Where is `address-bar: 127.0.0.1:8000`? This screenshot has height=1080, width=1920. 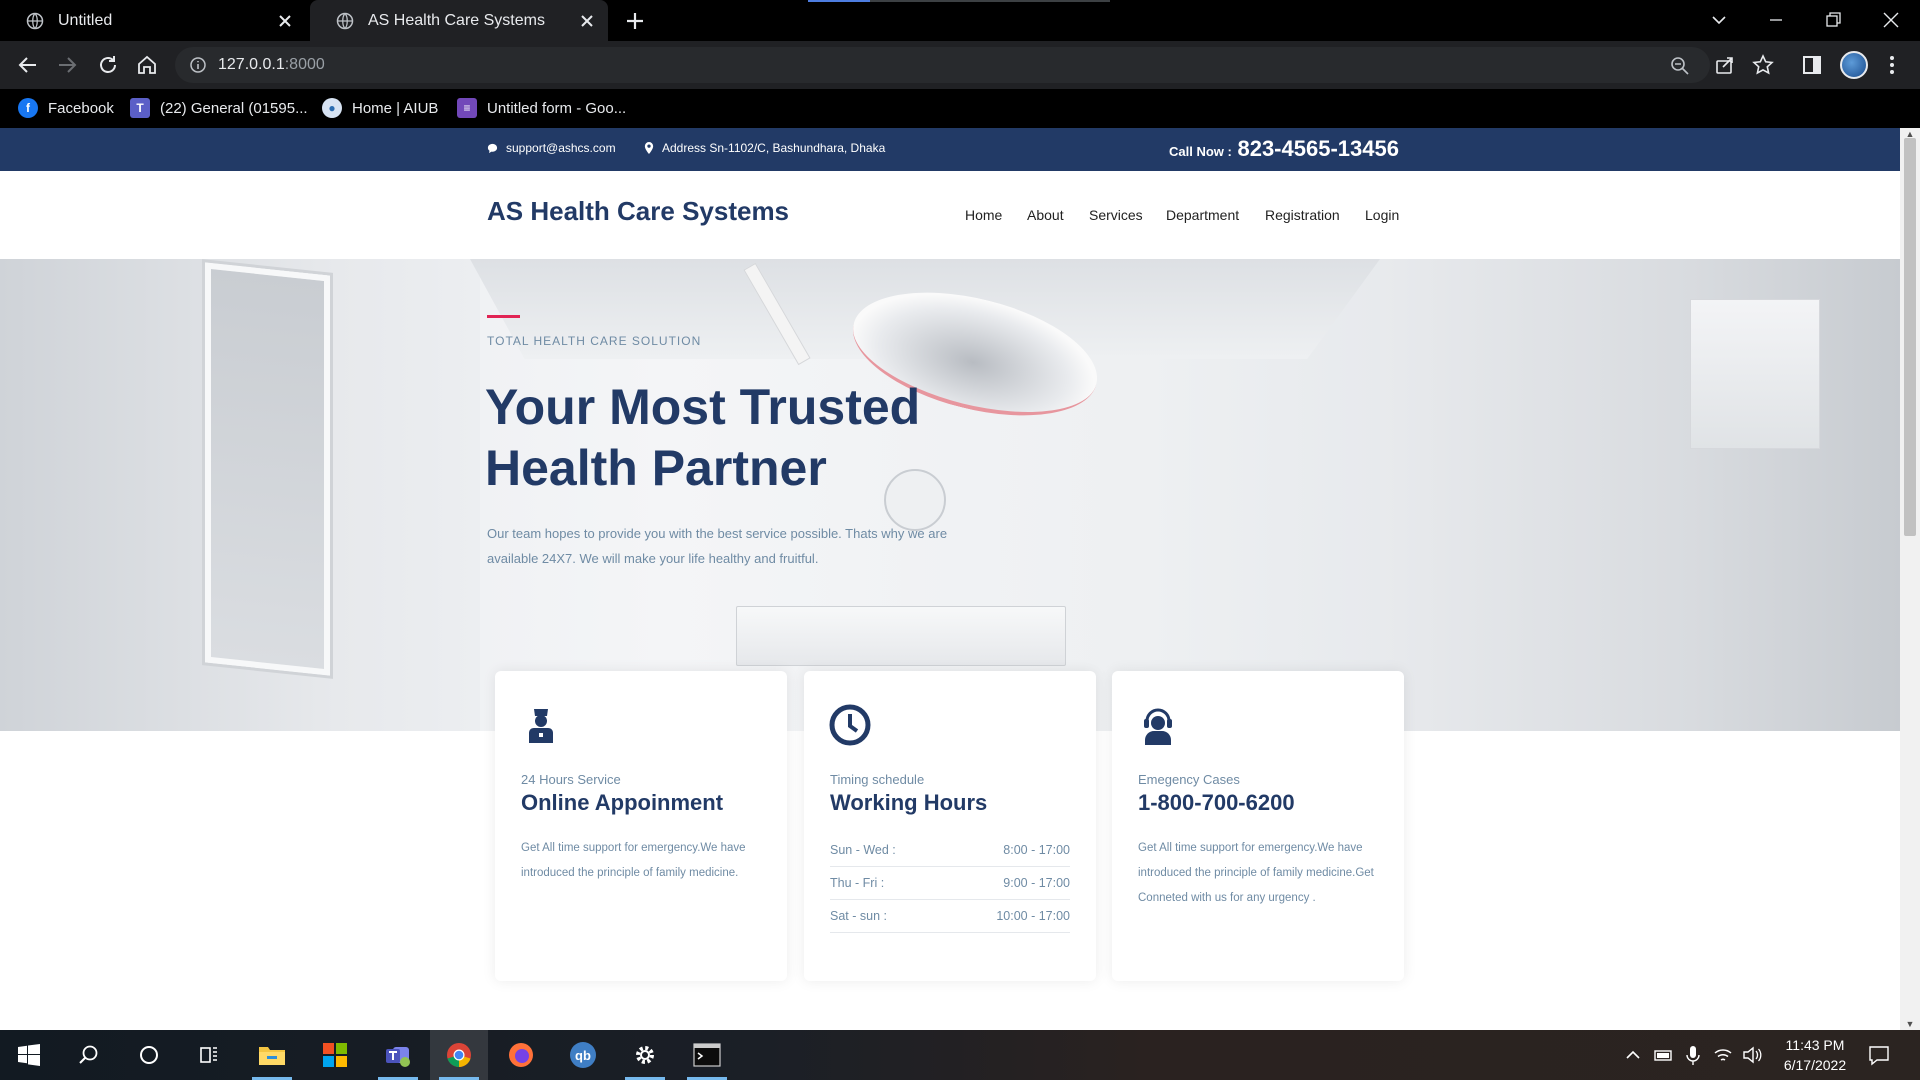
address-bar: 127.0.0.1:8000 is located at coordinates (942, 65).